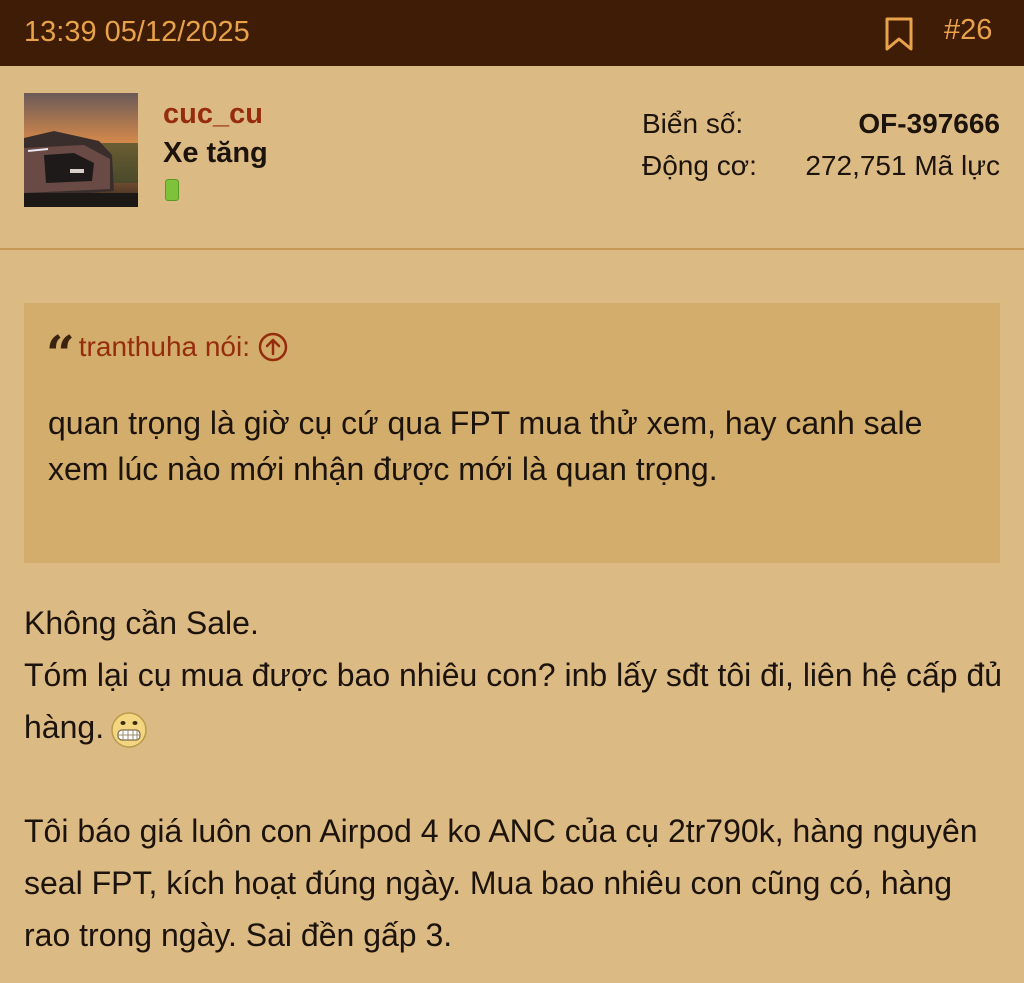  Describe the element at coordinates (902, 165) in the screenshot. I see `engine-value: 272,751 Mã lực` at that location.